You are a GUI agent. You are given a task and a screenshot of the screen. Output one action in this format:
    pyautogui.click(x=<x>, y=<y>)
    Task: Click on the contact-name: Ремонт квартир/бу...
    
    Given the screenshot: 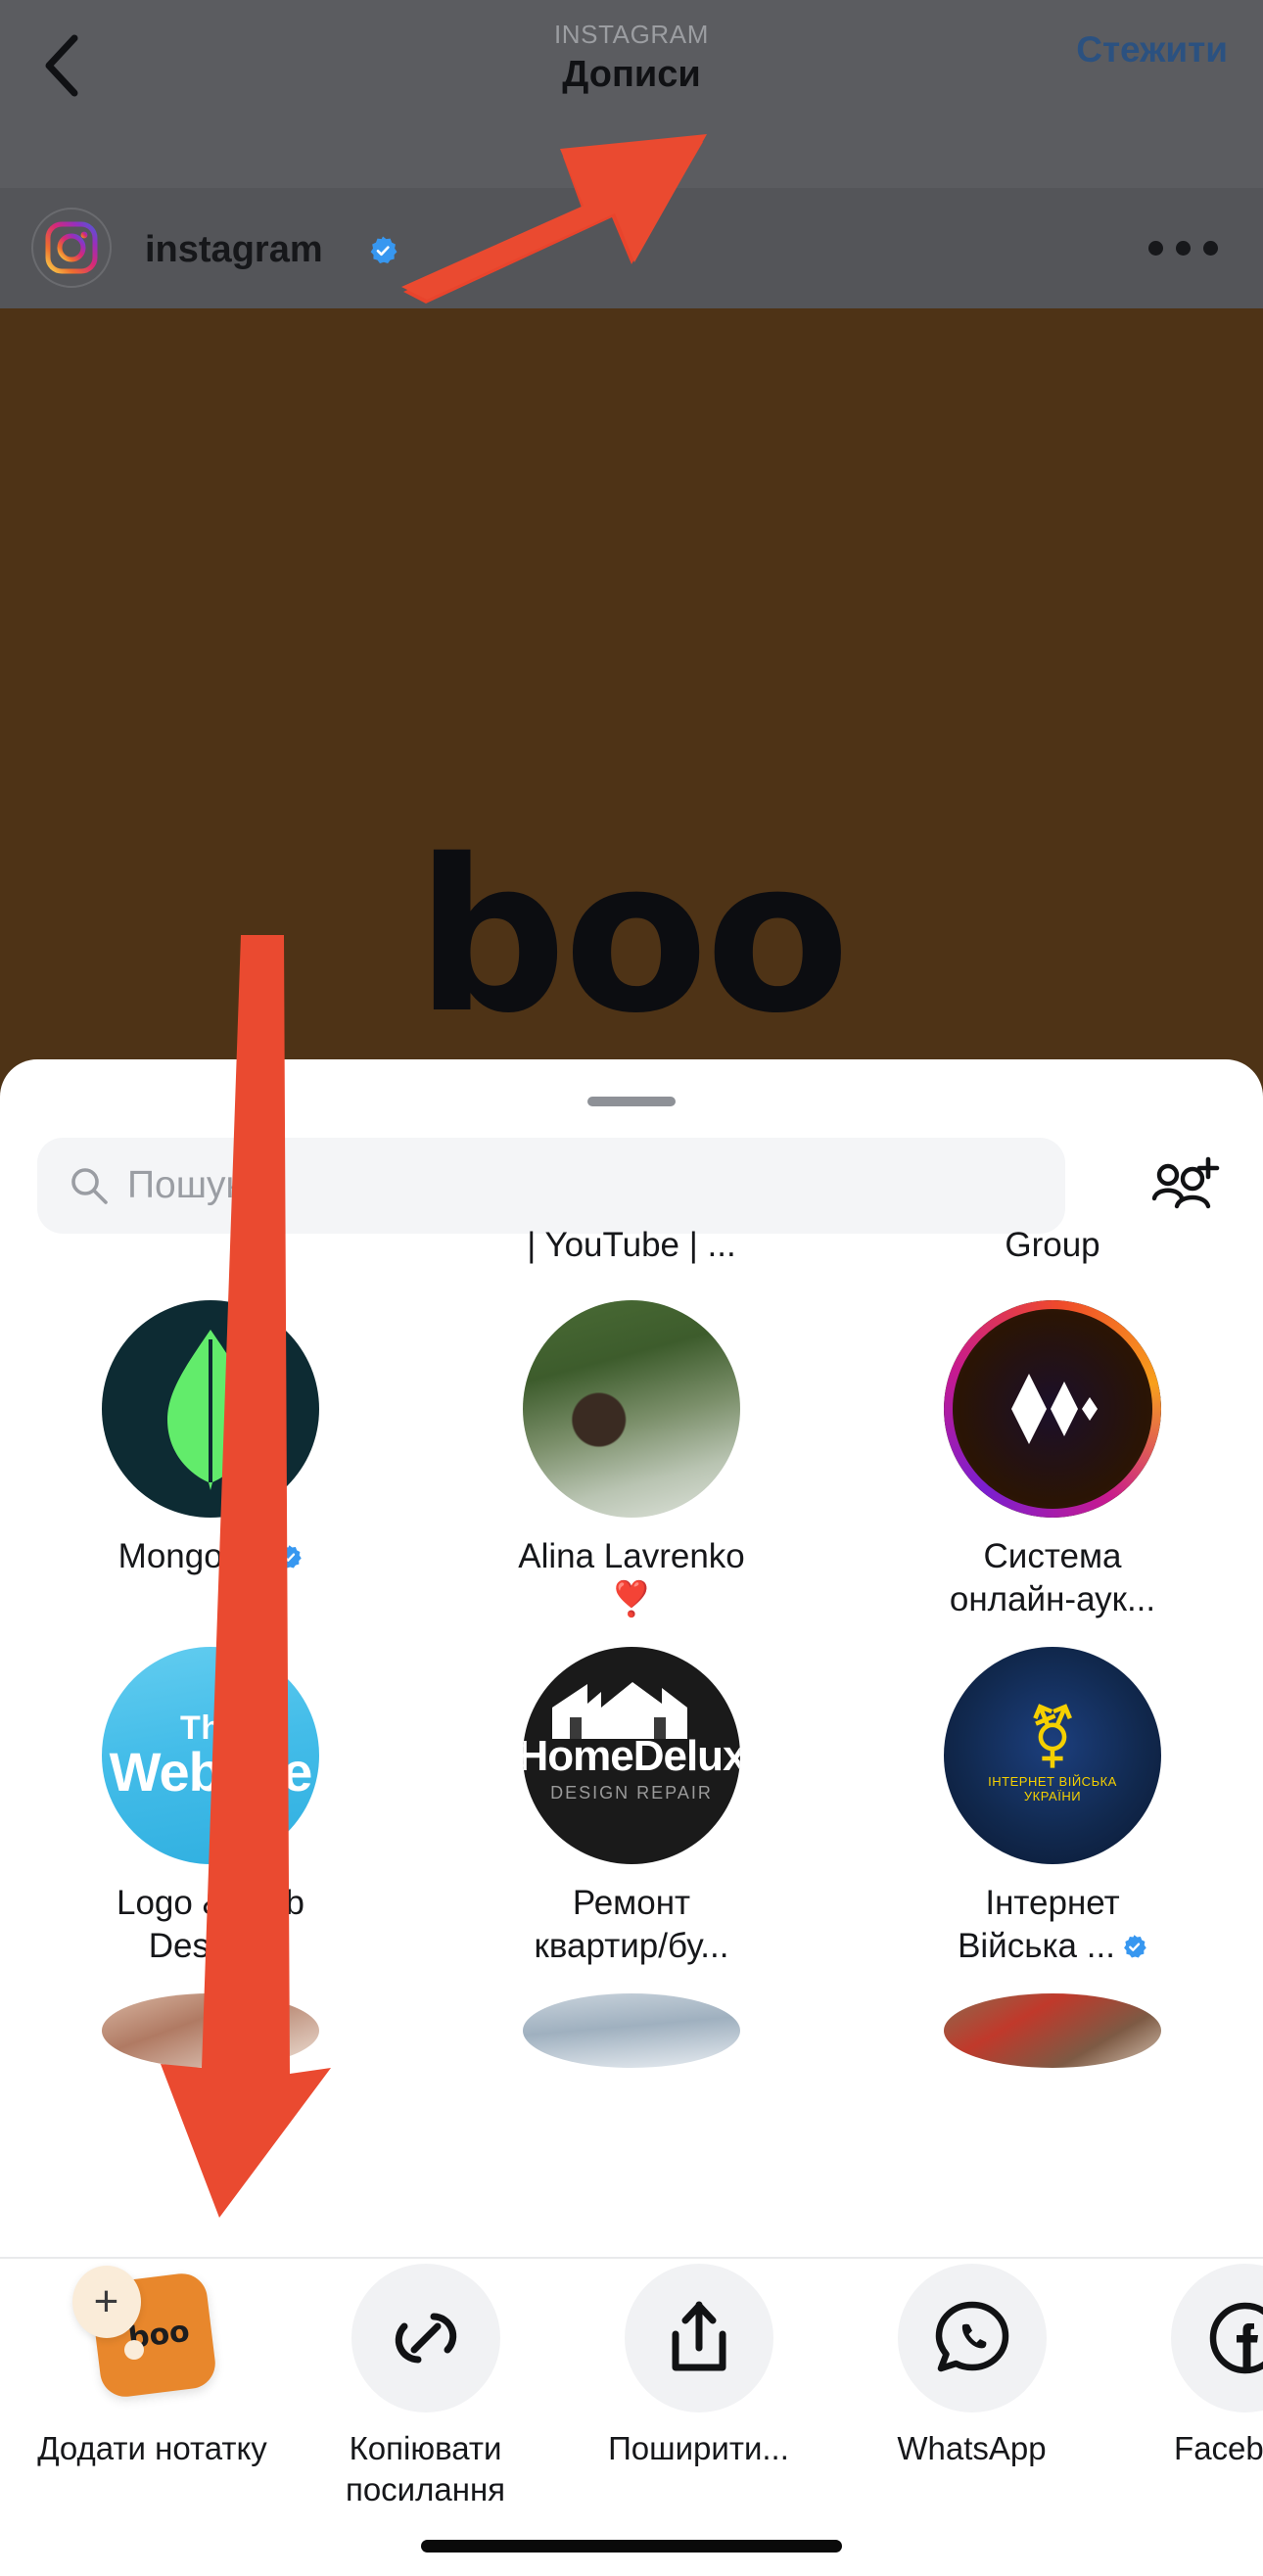 What is the action you would take?
    pyautogui.click(x=631, y=1924)
    